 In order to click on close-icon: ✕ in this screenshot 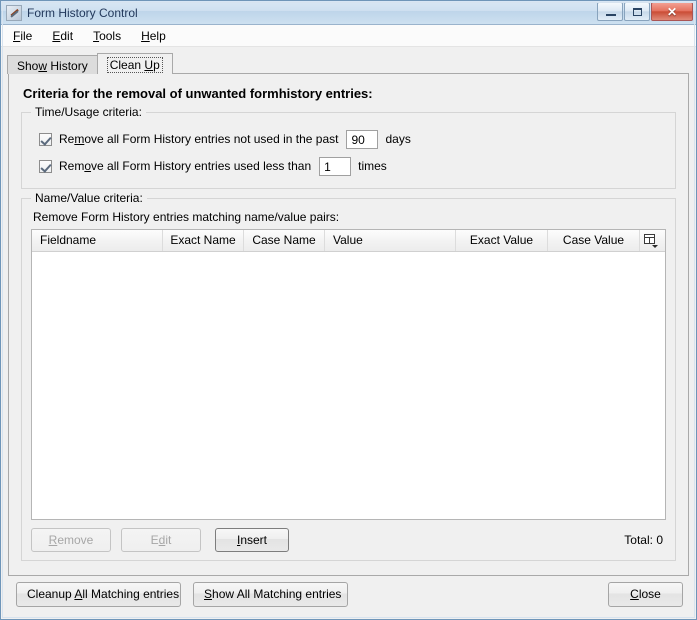, I will do `click(672, 12)`.